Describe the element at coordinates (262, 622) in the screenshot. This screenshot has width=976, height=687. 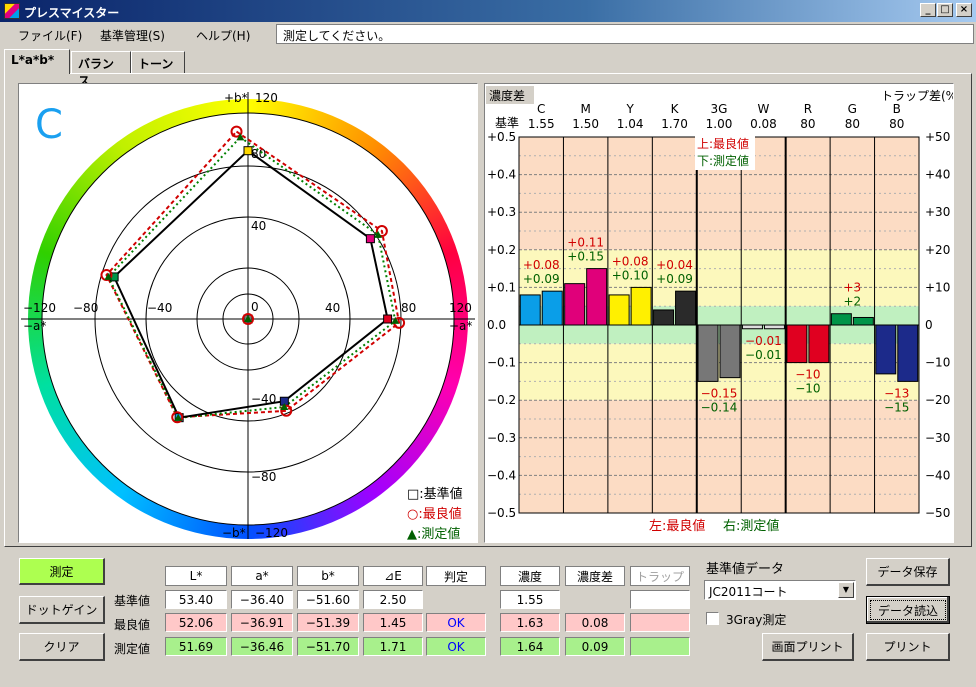
I see `best-a: −36.91` at that location.